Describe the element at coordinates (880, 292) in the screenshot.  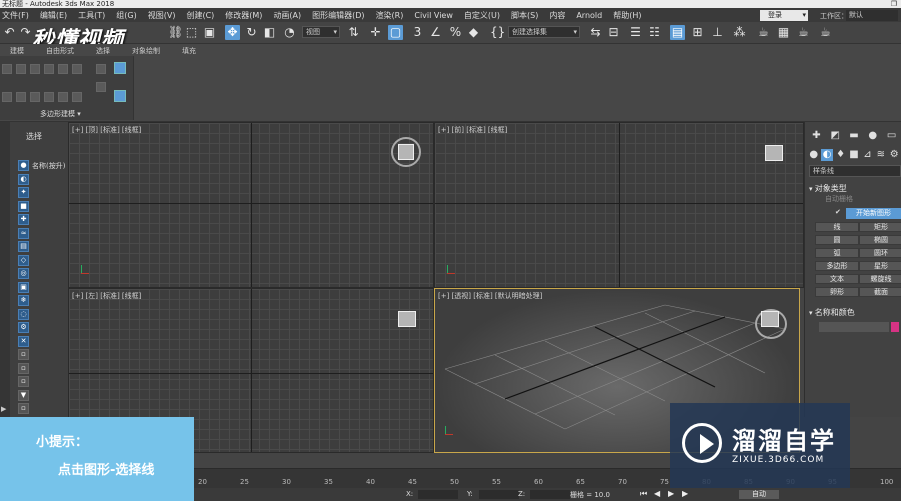
I see `shape-section-button: 截面` at that location.